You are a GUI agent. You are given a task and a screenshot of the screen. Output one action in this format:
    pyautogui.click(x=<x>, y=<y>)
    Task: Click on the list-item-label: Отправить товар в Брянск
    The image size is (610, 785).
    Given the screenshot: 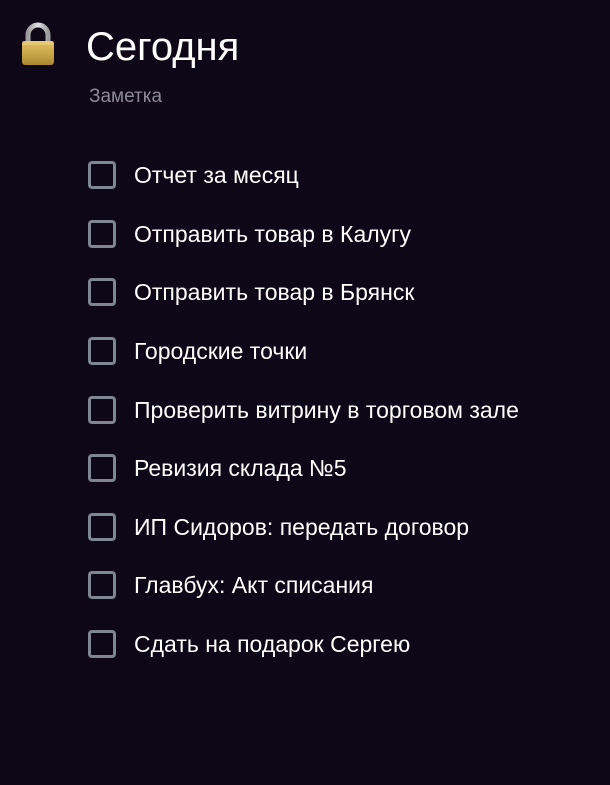 What is the action you would take?
    pyautogui.click(x=274, y=292)
    